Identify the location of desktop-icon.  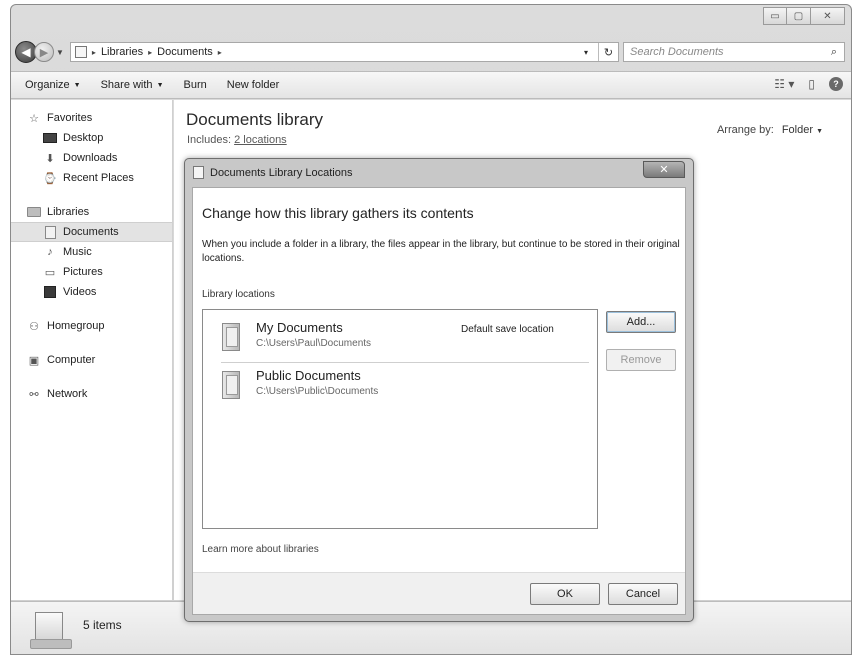
(50, 138).